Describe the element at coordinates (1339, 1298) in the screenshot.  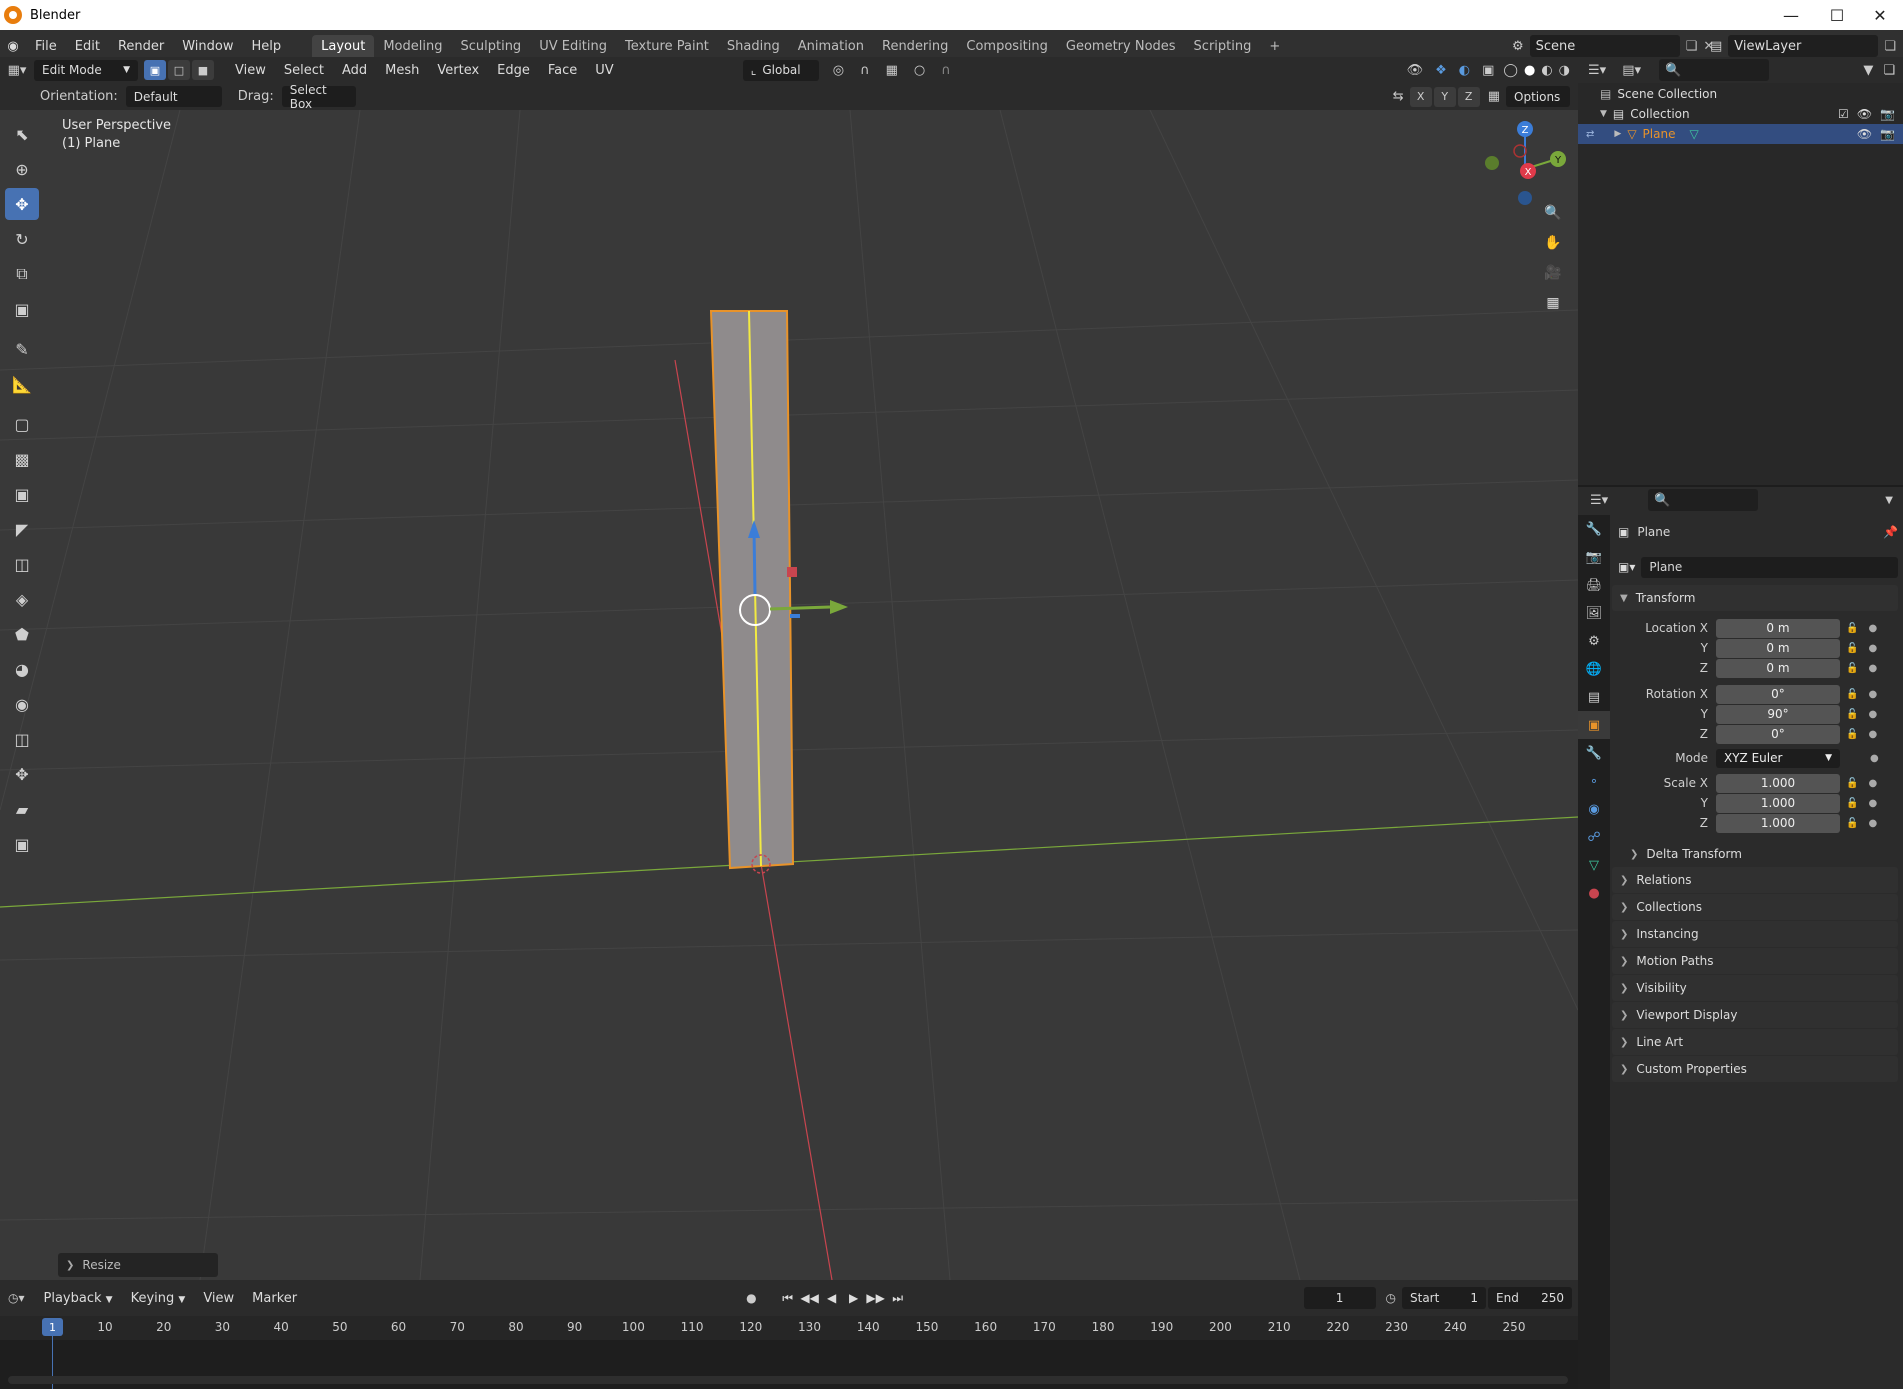
I see `current-frame-field: 1` at that location.